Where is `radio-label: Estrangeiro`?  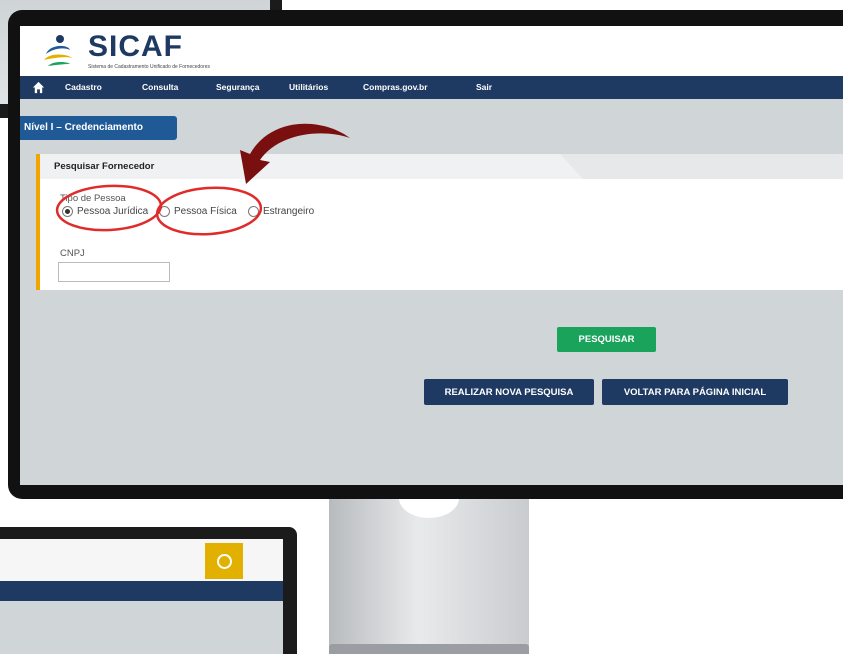 radio-label: Estrangeiro is located at coordinates (289, 211).